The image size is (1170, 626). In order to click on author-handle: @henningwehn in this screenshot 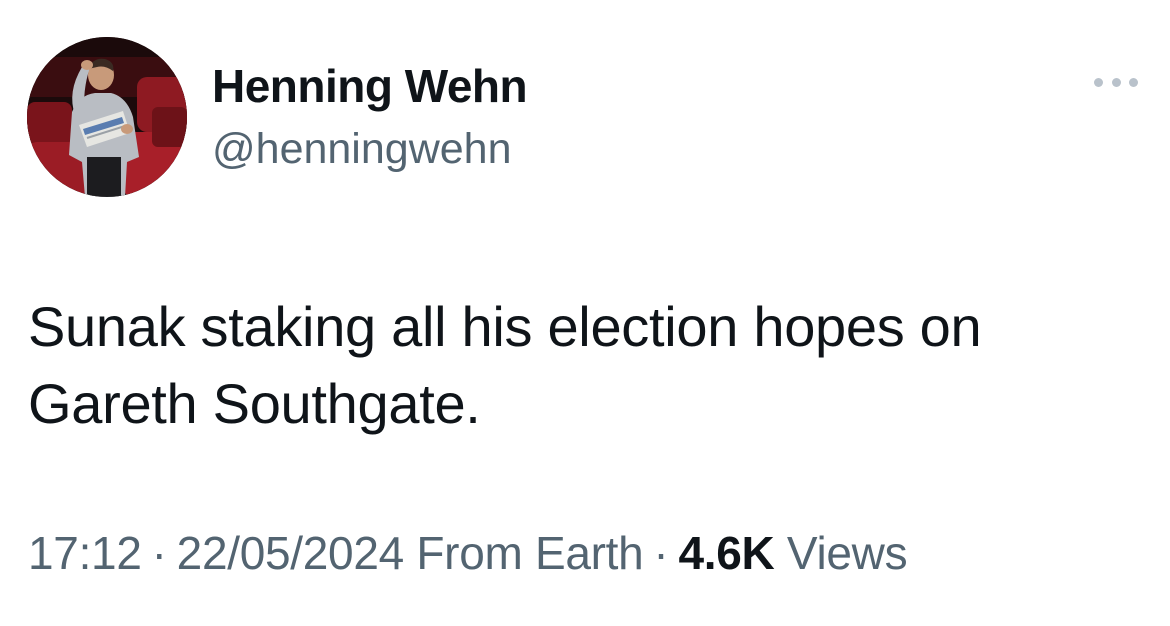, I will do `click(362, 149)`.